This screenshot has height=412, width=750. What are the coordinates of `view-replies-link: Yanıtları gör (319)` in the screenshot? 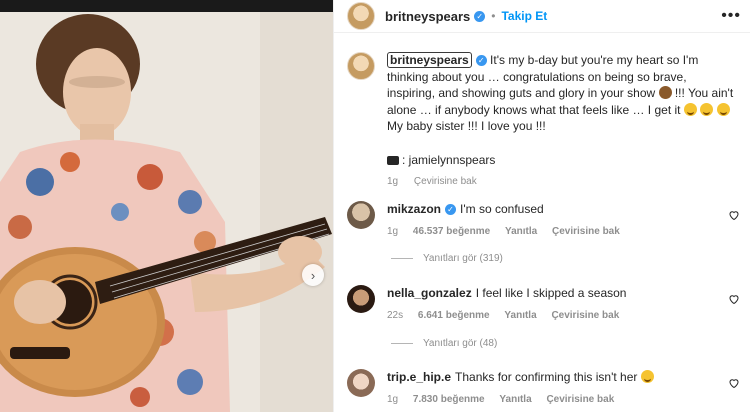 It's located at (447, 258).